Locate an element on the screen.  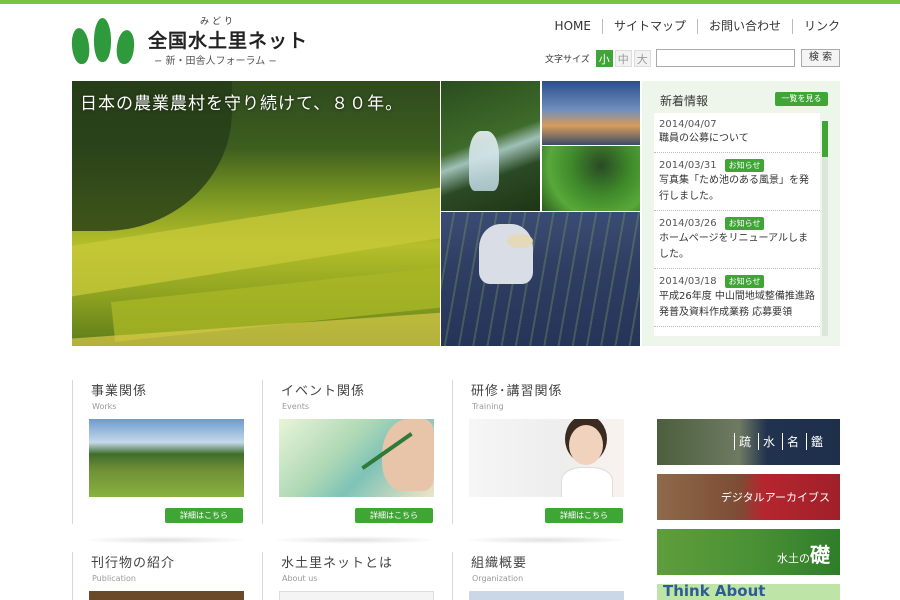
card-about: 水土里ネットとは About us is located at coordinates (357, 576).